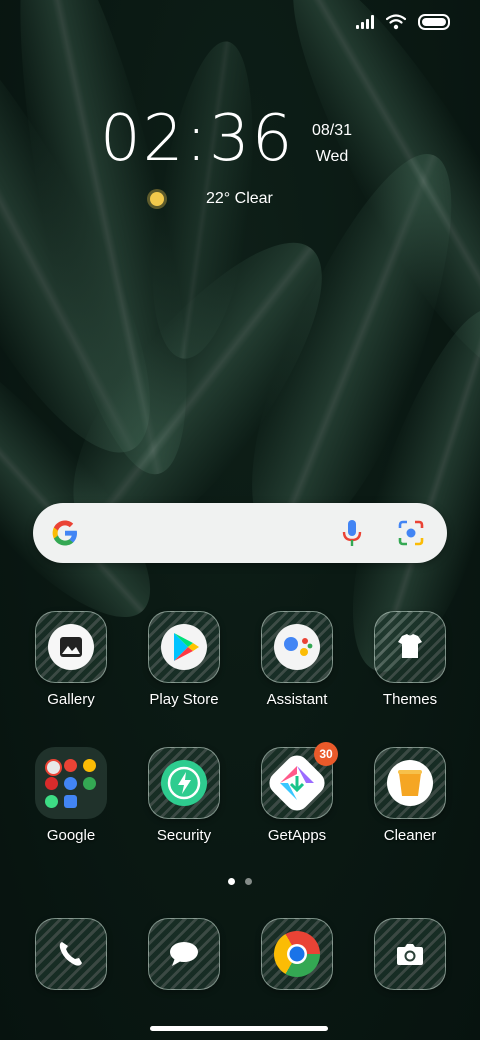  What do you see at coordinates (332, 144) in the screenshot?
I see `clock-date: 08/31 Wed` at bounding box center [332, 144].